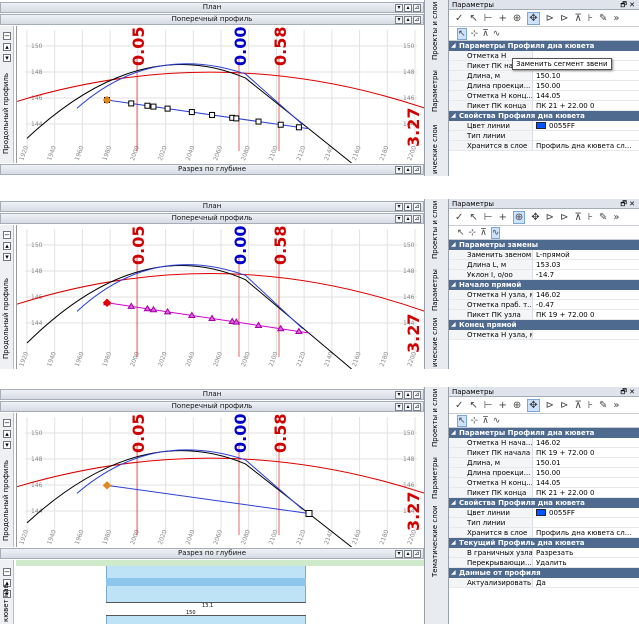 Image resolution: width=639 pixels, height=624 pixels. What do you see at coordinates (586, 452) in the screenshot?
I see `property-value: ПК 19 + 72.00 0` at bounding box center [586, 452].